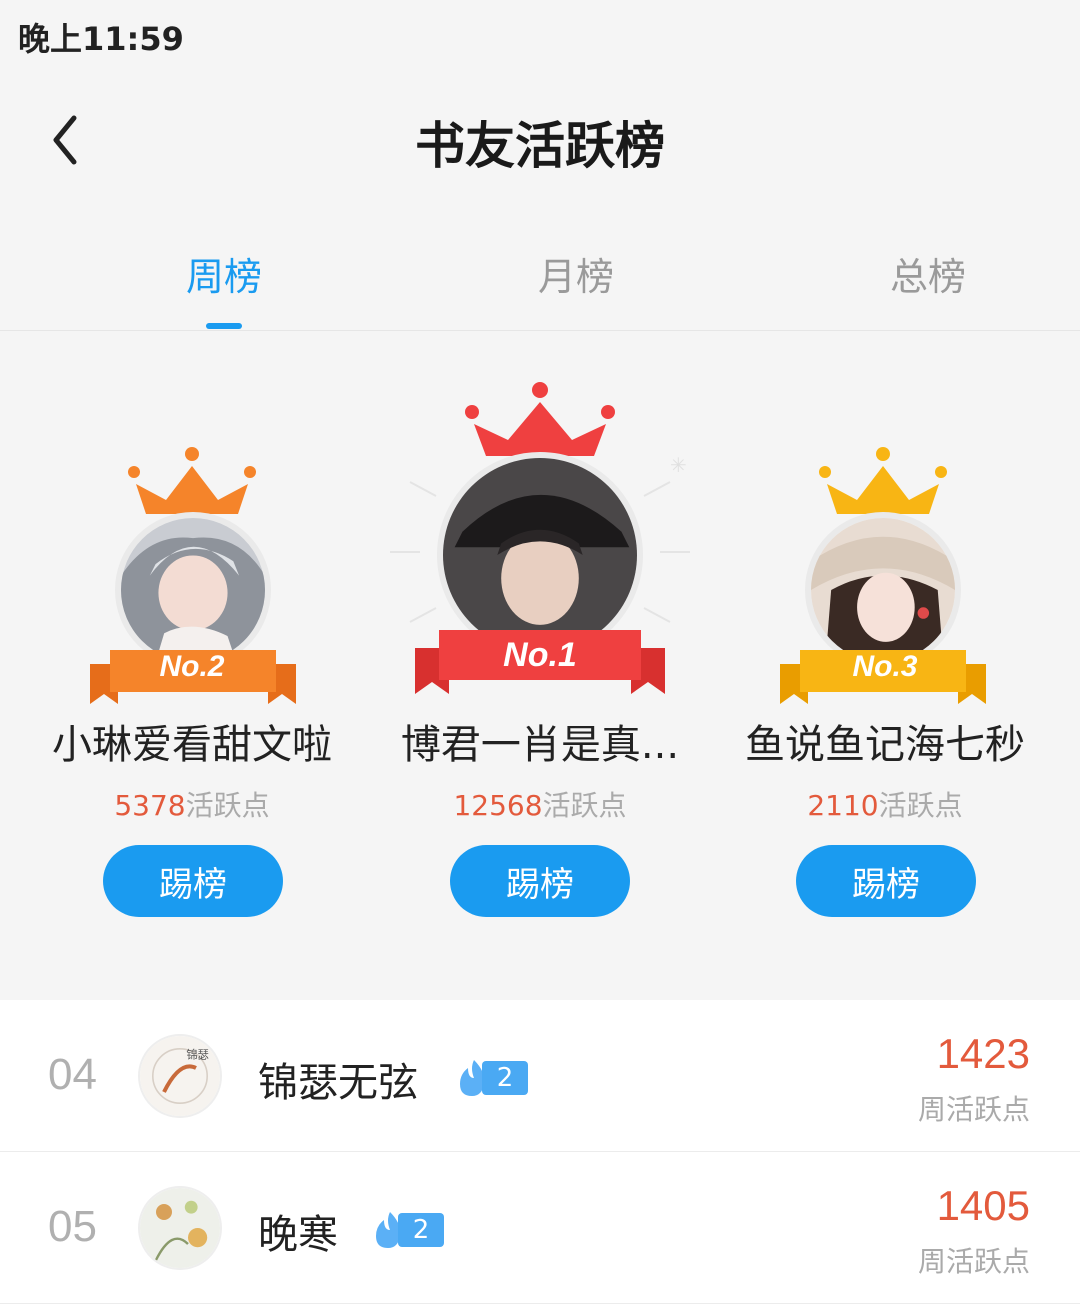 The width and height of the screenshot is (1080, 1316). I want to click on user-name: 锦瑟无弦, so click(338, 1083).